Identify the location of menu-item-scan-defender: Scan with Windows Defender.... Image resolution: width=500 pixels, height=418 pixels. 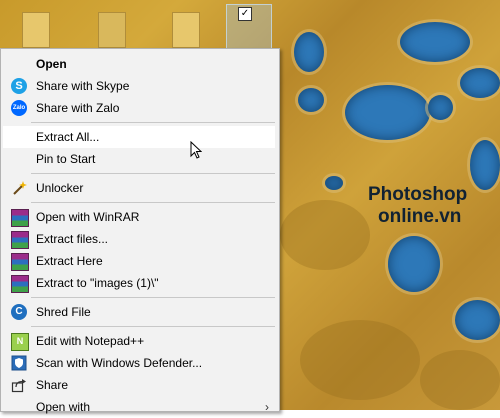
(139, 363).